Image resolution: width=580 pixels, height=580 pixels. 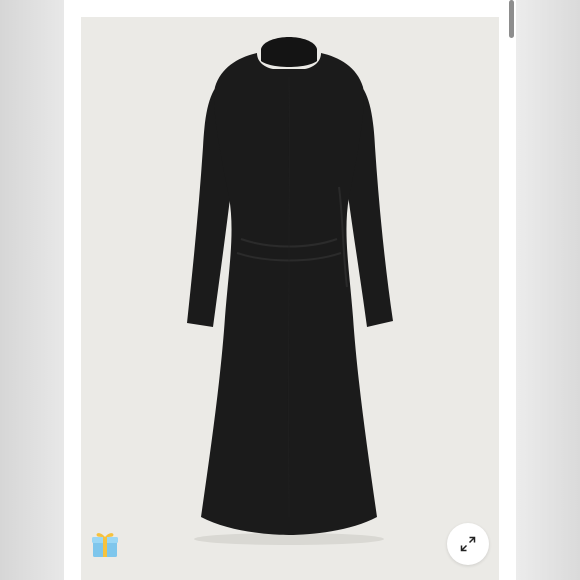 I want to click on dress-collar, so click(x=289, y=52).